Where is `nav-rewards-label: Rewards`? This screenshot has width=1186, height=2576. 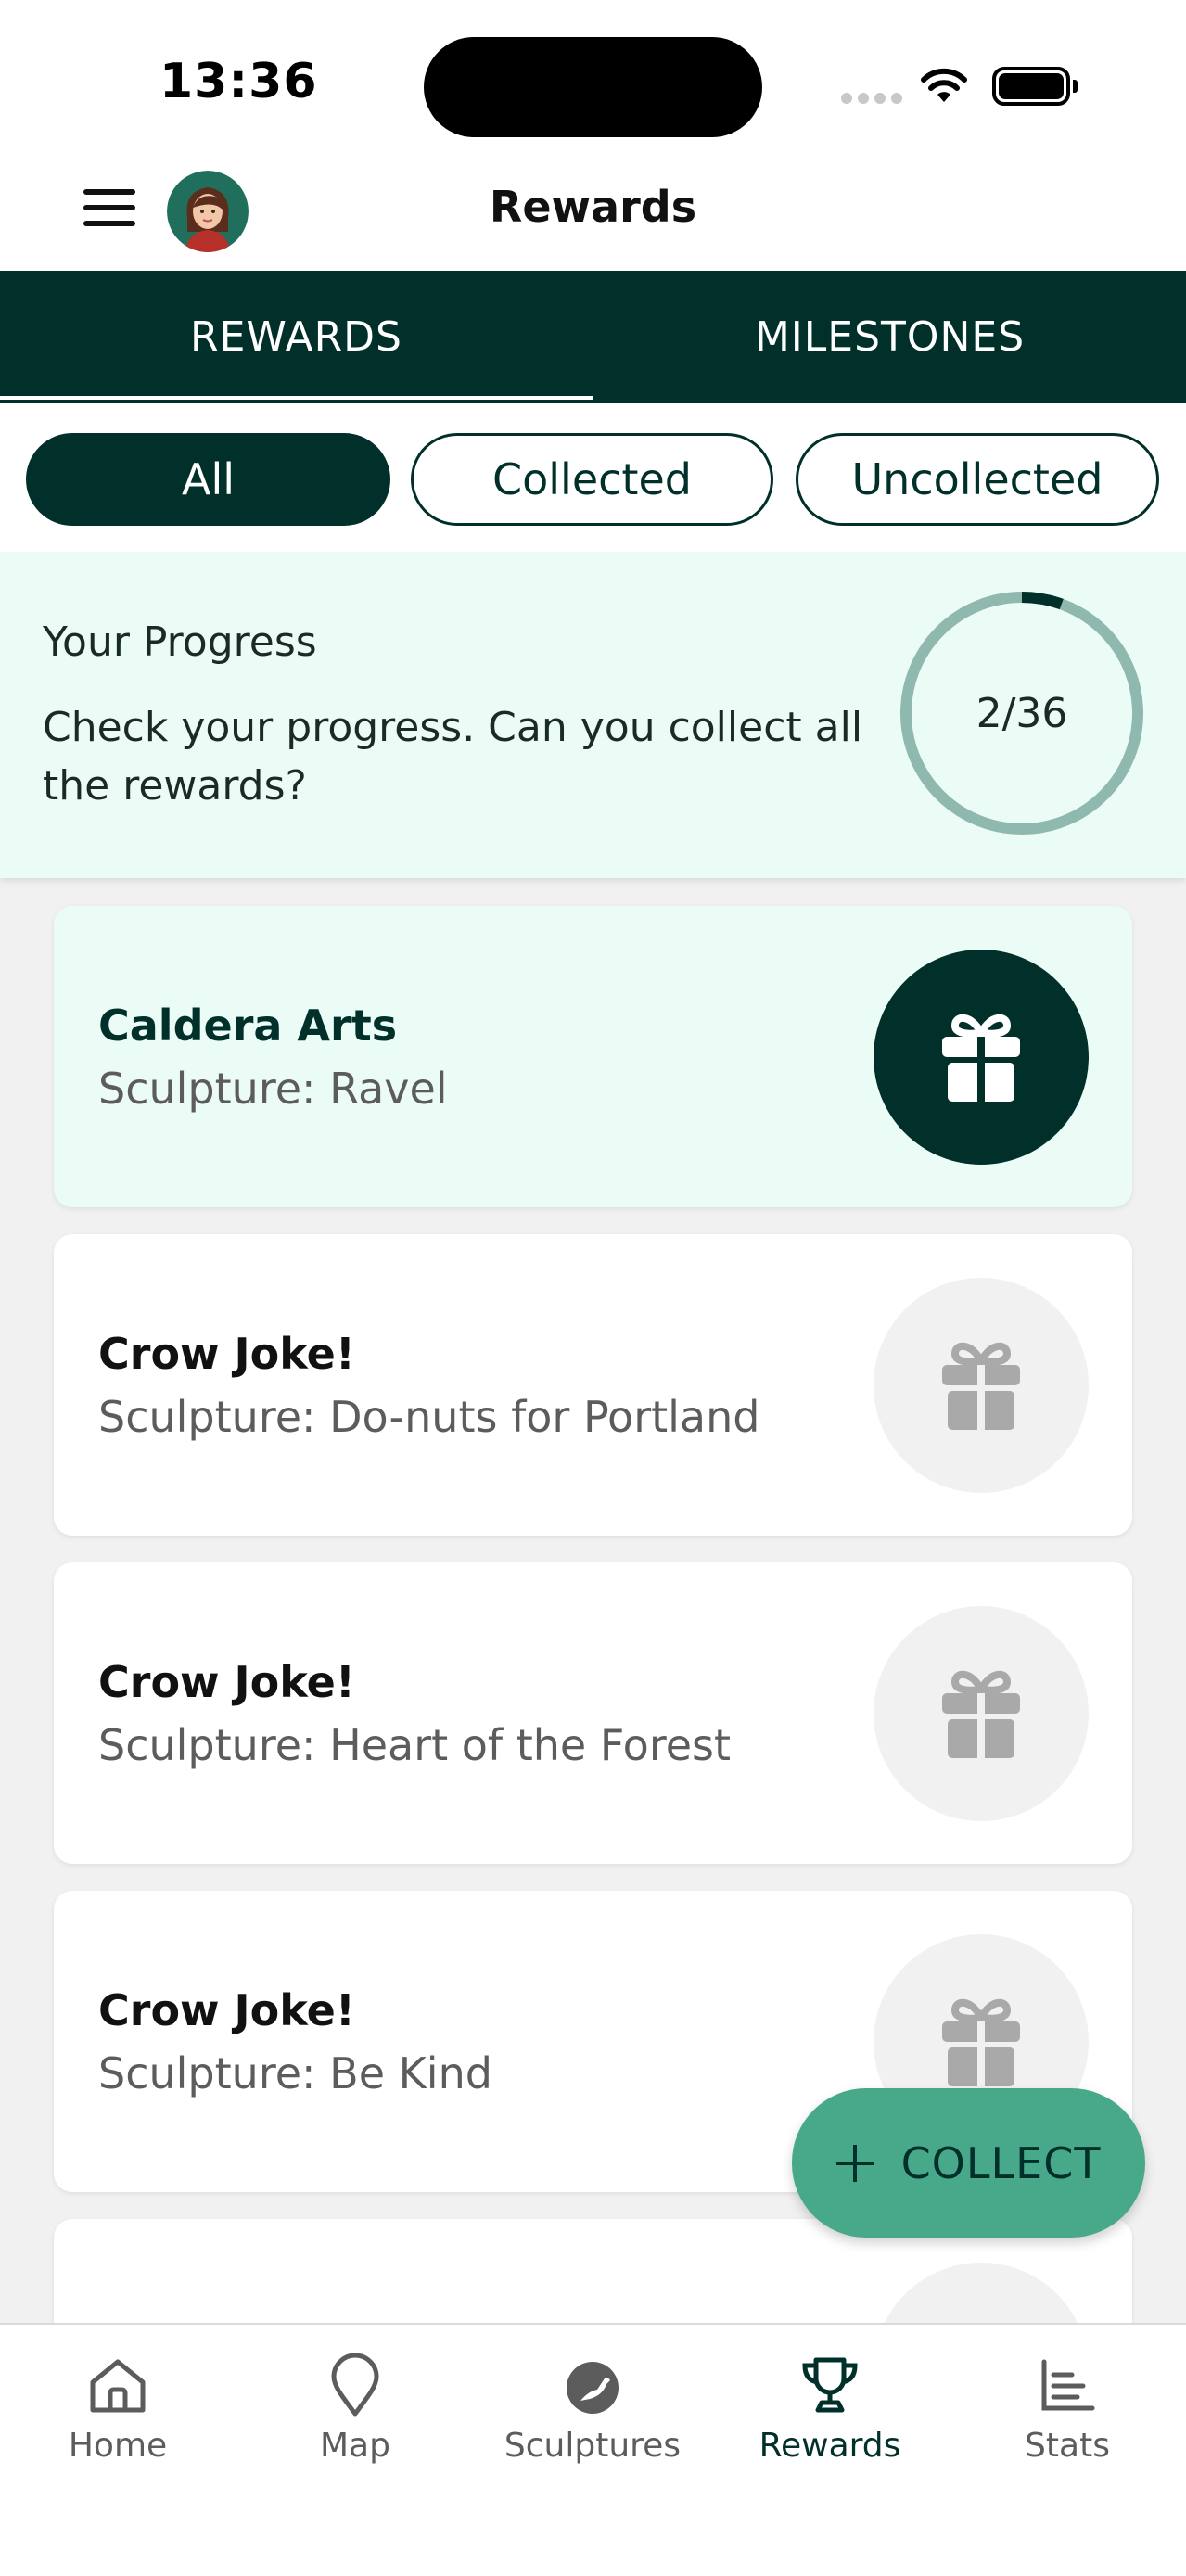 nav-rewards-label: Rewards is located at coordinates (830, 2446).